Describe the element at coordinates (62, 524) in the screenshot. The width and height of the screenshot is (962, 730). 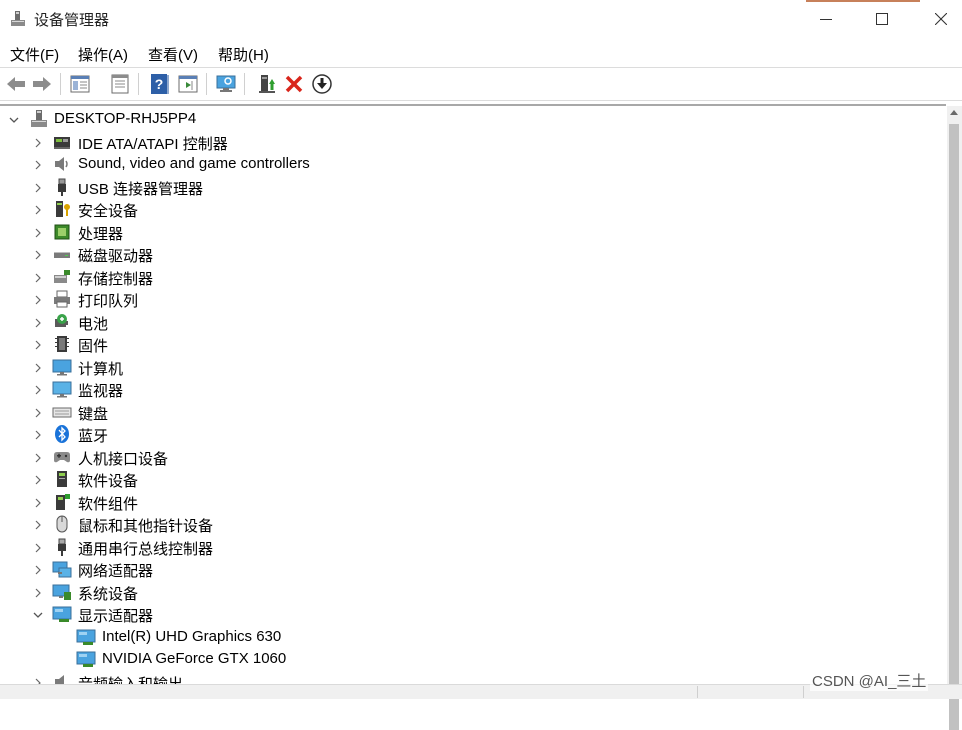
I see `mouse-icon` at that location.